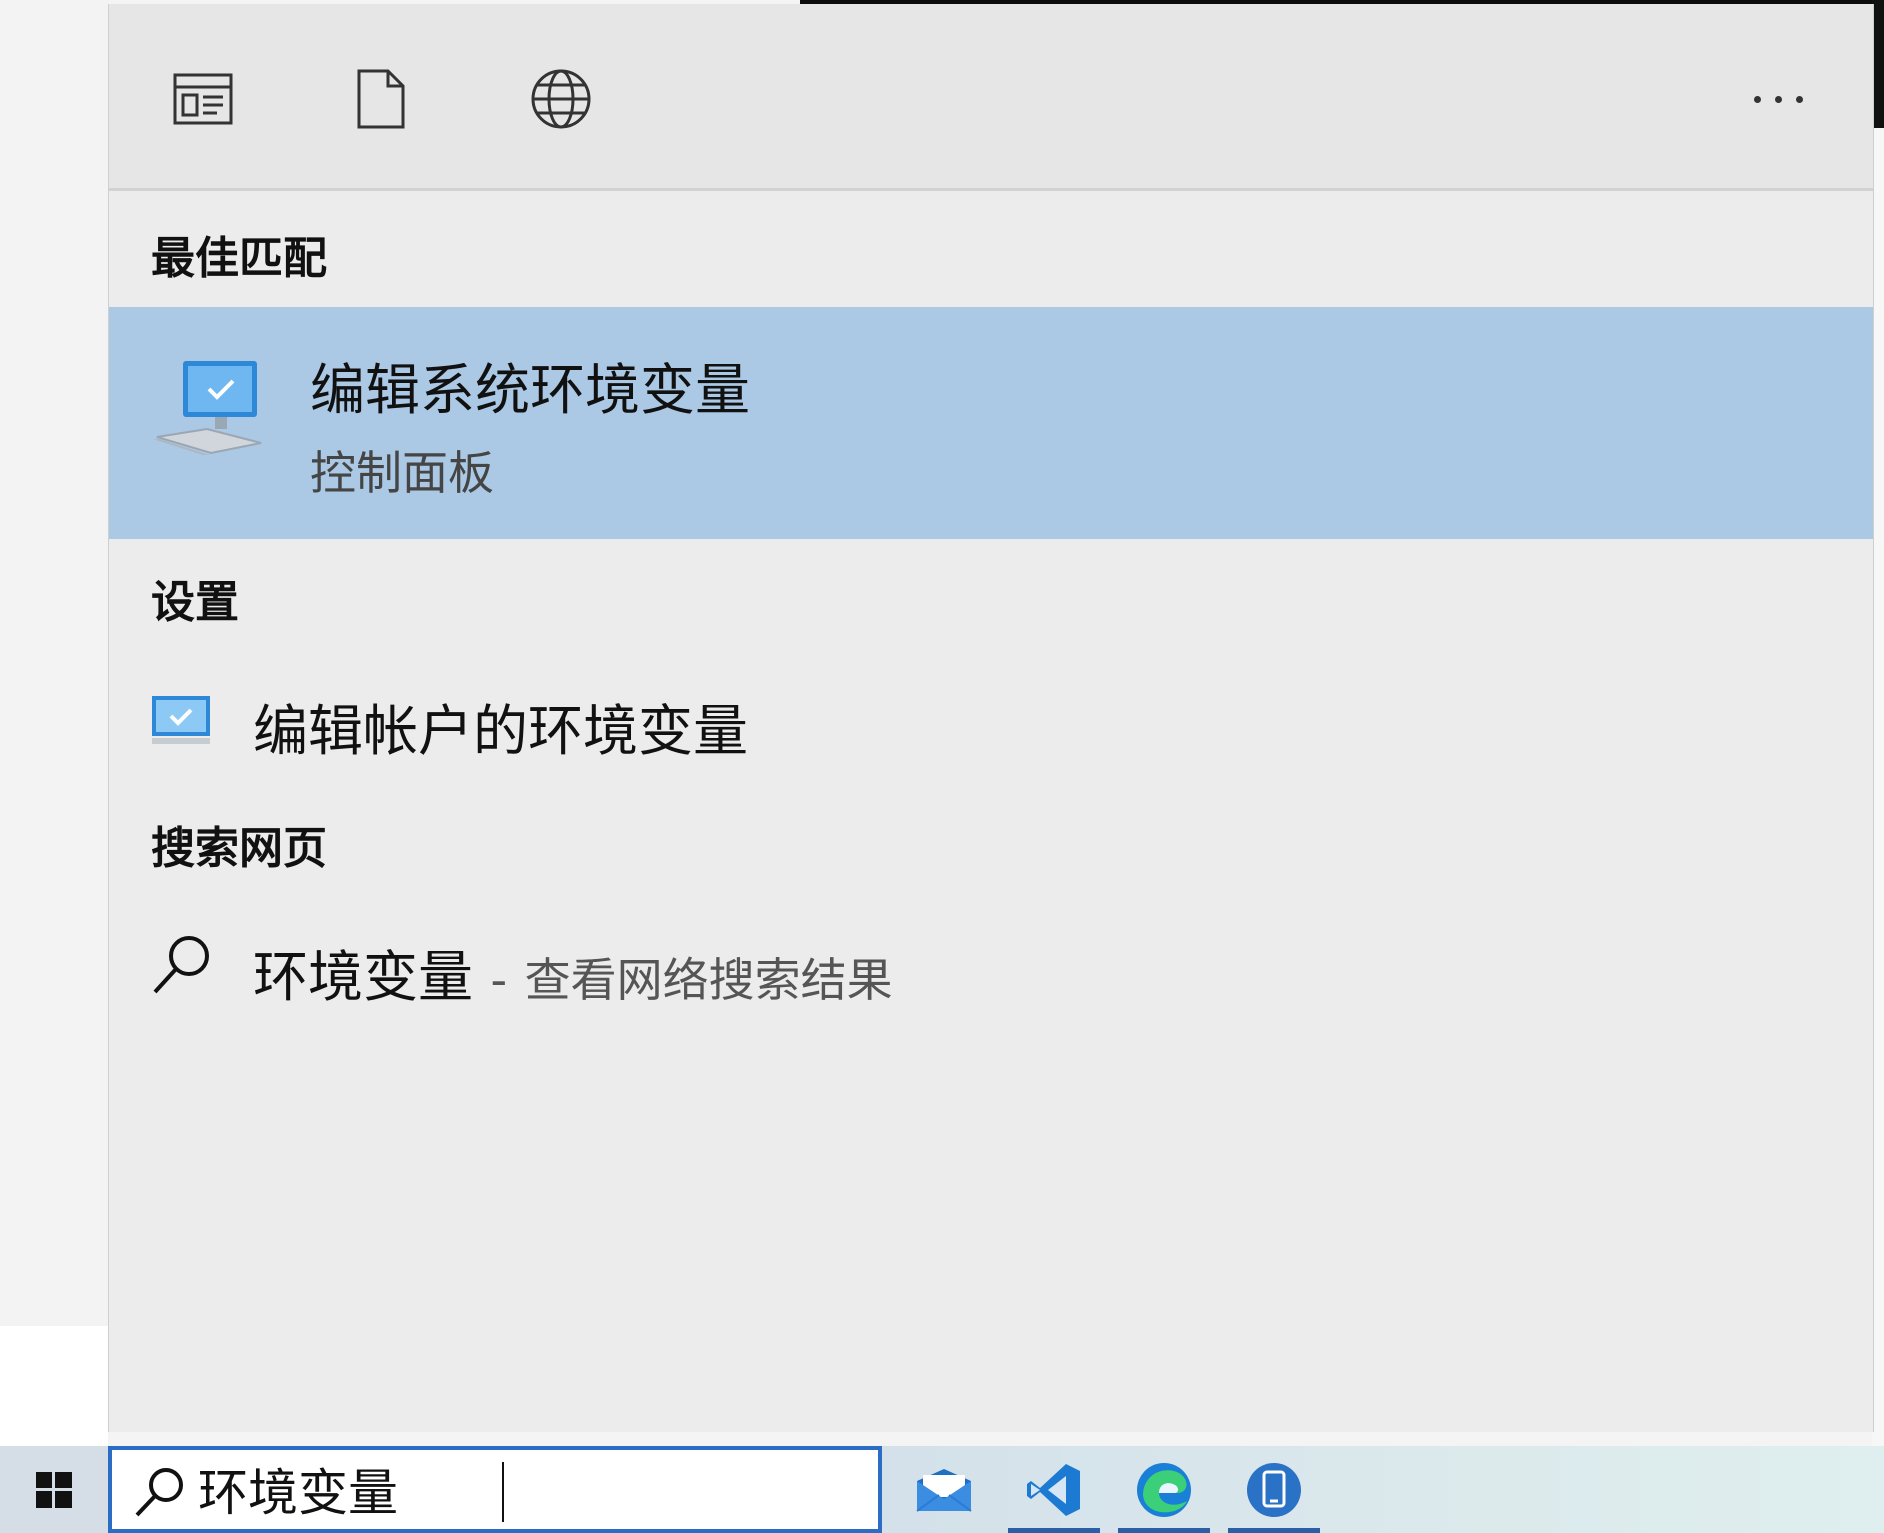  I want to click on tab-apps, so click(203, 99).